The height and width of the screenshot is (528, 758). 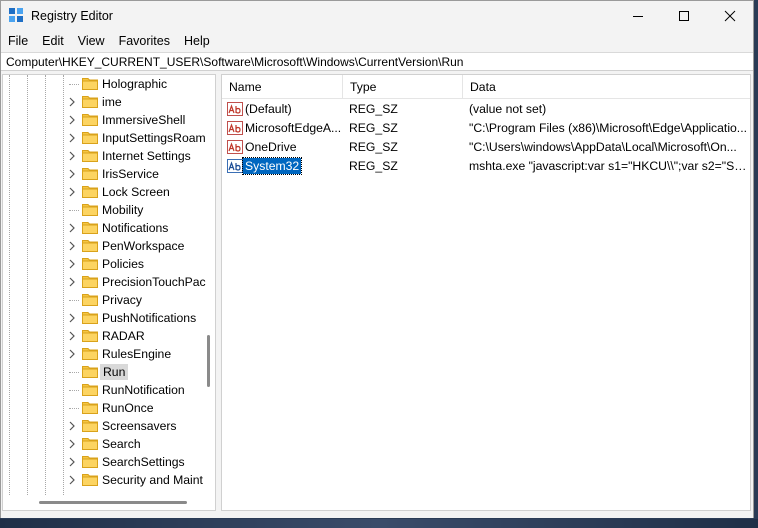 I want to click on tree-item: PushNotifications, so click(x=103, y=318).